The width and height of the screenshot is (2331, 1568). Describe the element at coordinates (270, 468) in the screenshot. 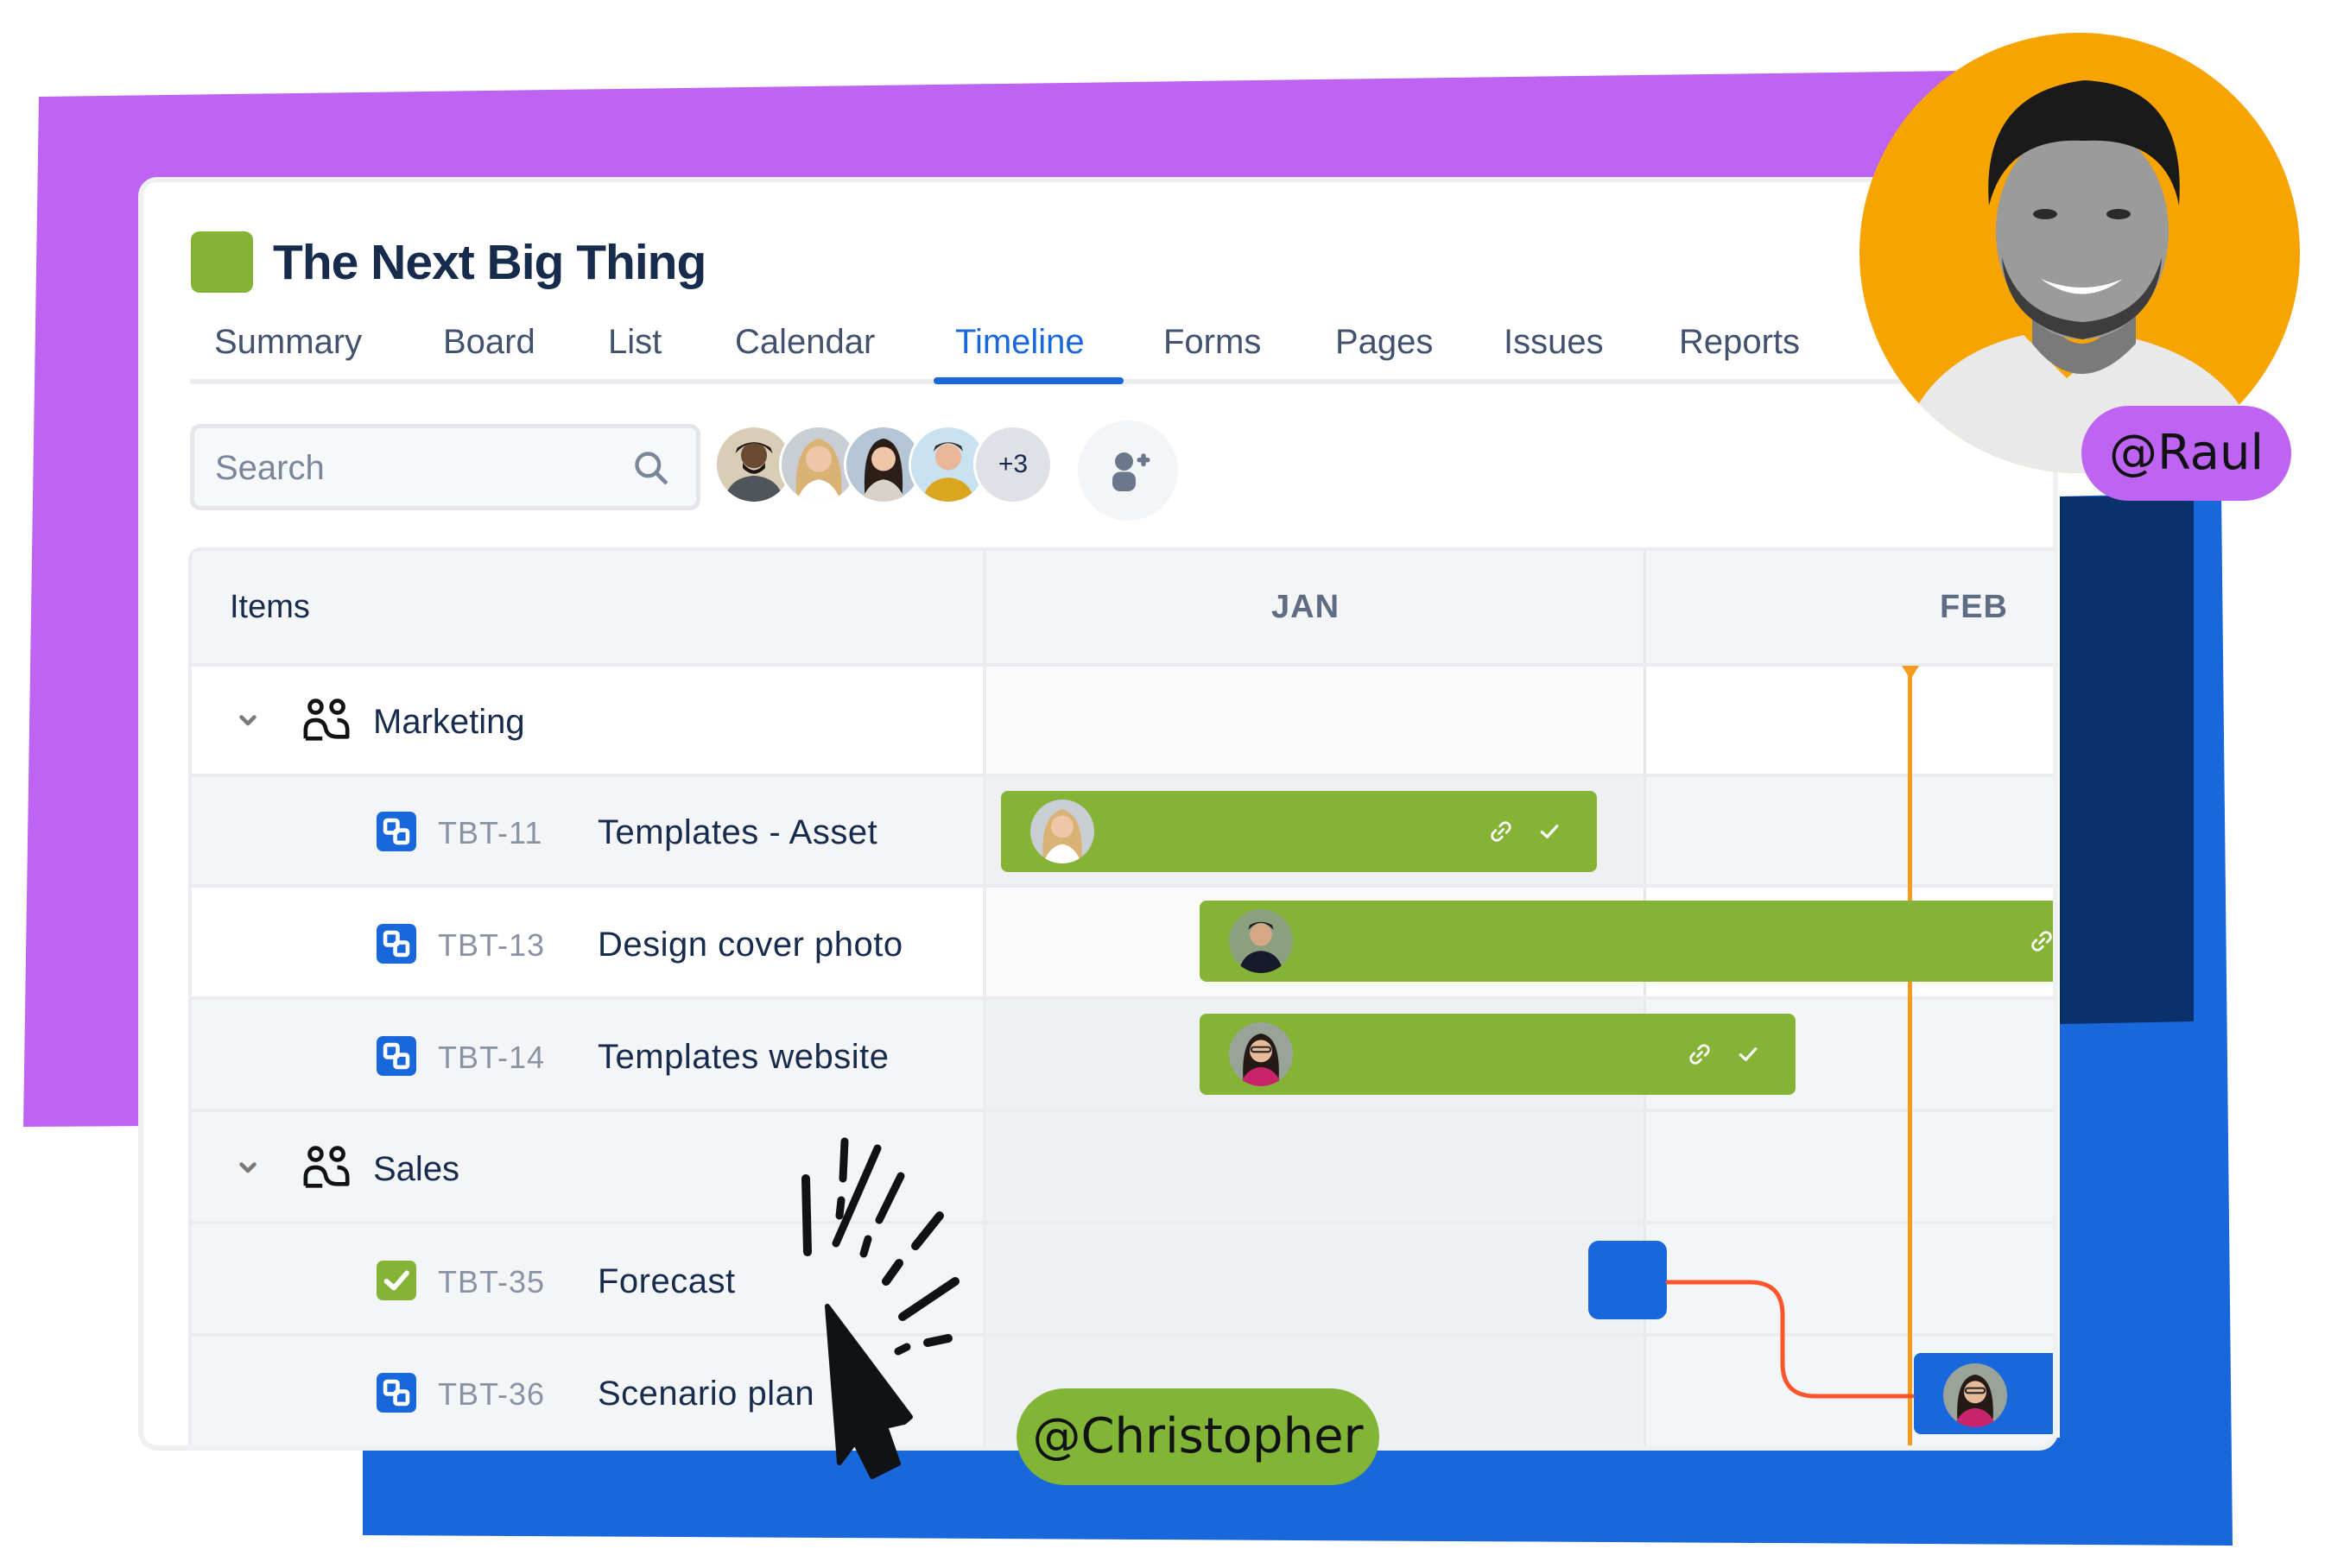

I see `search-placeholder: Search` at that location.